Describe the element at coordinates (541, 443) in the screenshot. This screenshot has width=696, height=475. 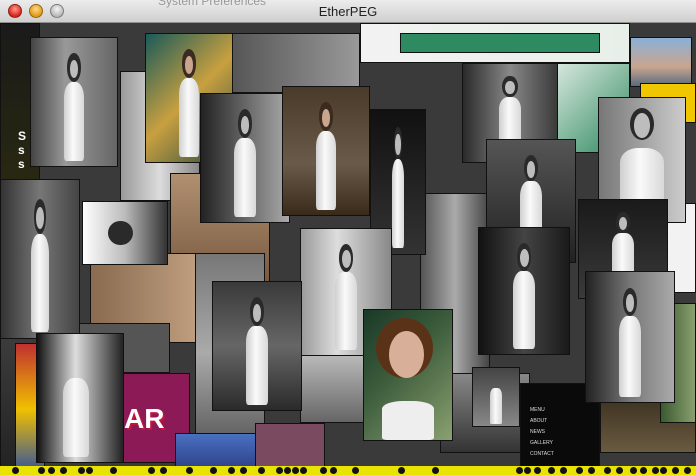
I see `captured-menu-item: GALLERY` at that location.